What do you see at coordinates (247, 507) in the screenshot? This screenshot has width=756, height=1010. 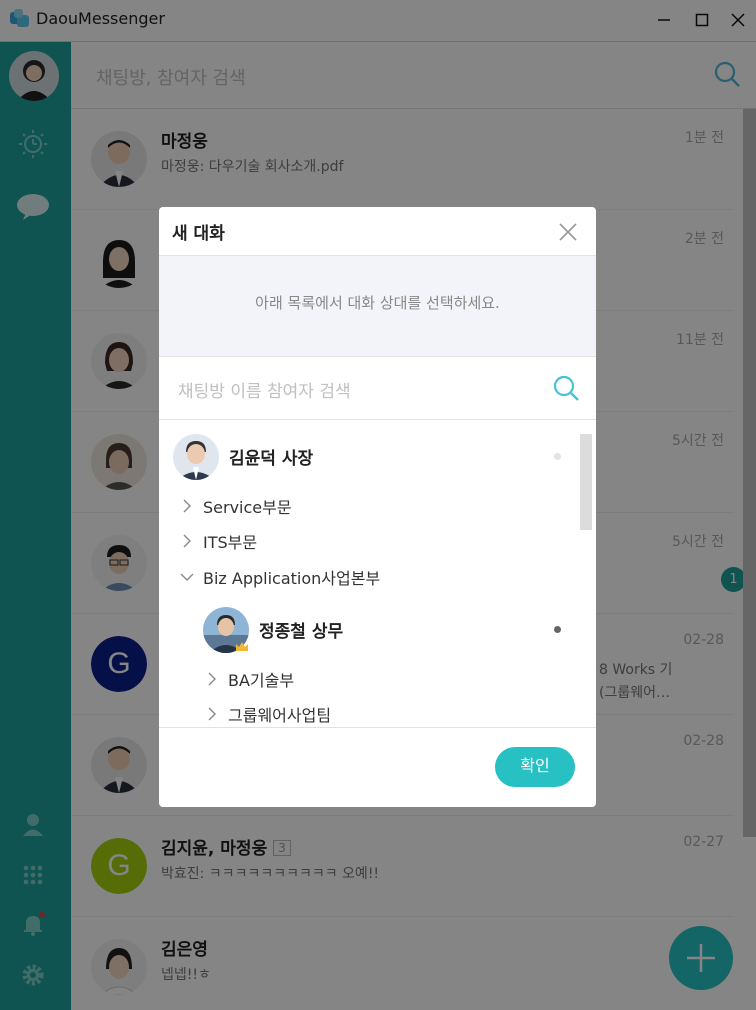 I see `tree-node-label: Service부문` at bounding box center [247, 507].